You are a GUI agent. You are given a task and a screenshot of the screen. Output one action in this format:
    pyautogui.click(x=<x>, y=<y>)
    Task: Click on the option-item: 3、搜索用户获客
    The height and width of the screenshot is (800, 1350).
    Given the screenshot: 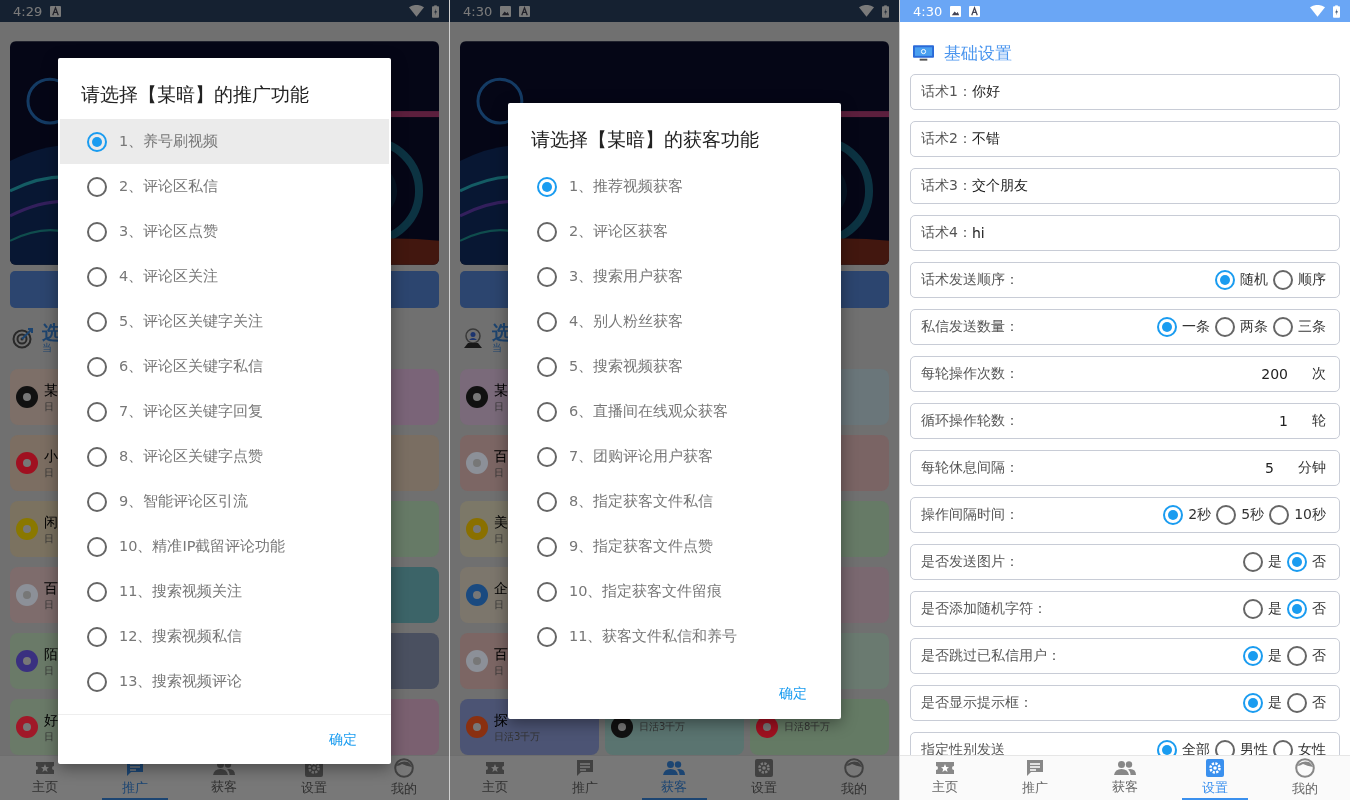 What is the action you would take?
    pyautogui.click(x=674, y=276)
    